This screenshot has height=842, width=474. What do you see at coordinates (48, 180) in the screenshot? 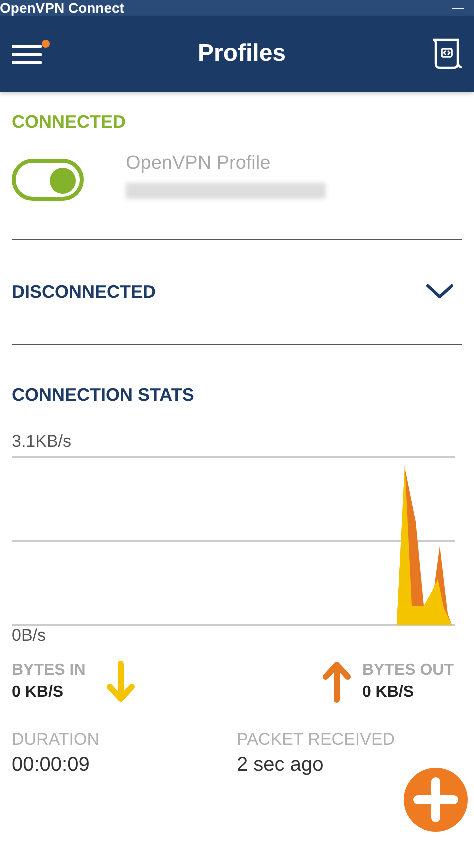
I see `connection-toggle` at bounding box center [48, 180].